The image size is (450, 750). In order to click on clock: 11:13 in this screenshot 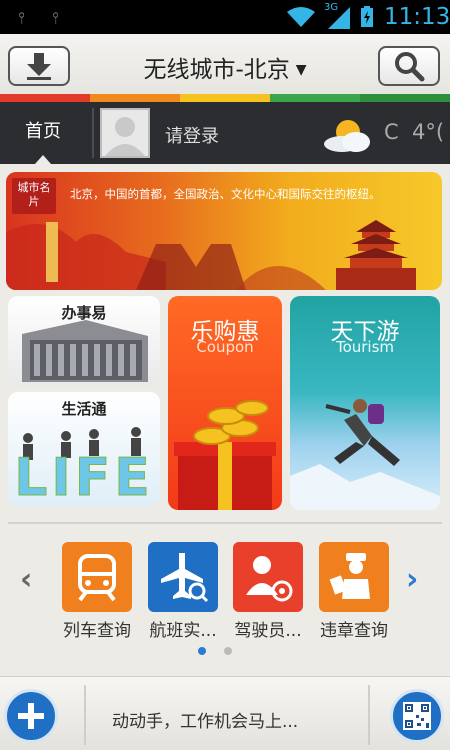, I will do `click(417, 17)`.